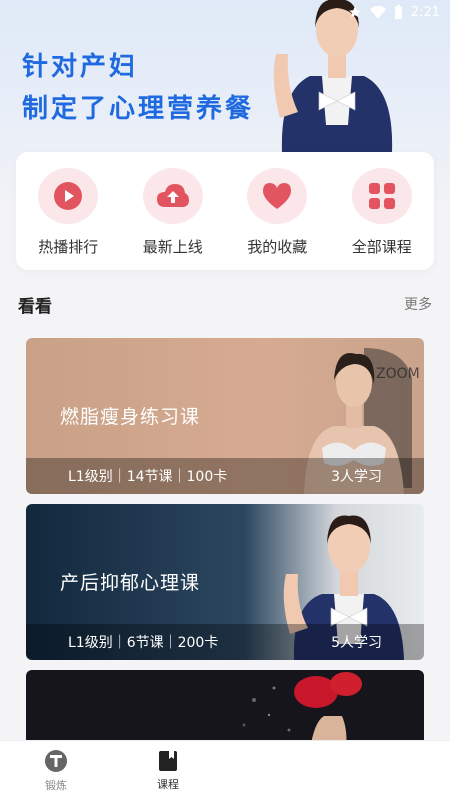 The height and width of the screenshot is (800, 450). Describe the element at coordinates (35, 307) in the screenshot. I see `section-title: 看看` at that location.